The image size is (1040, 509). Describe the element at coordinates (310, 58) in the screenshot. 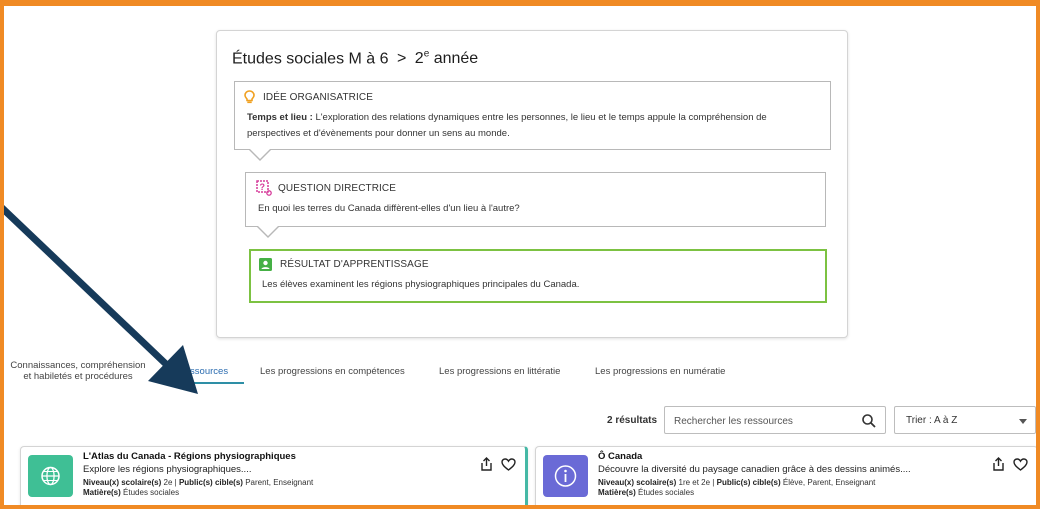

I see `breadcrumb-subject: Études sociales M à 6` at that location.